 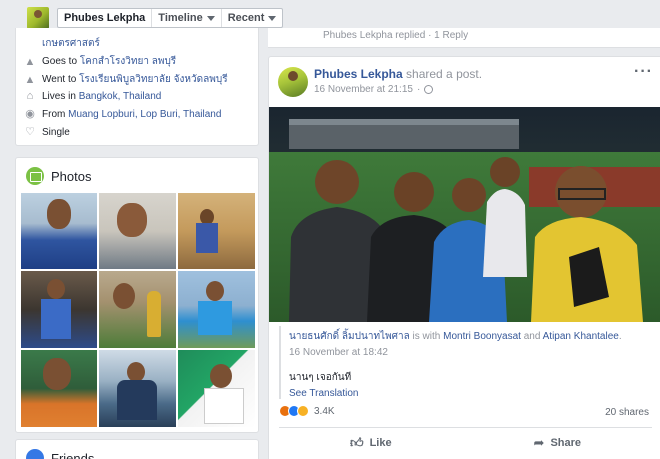 I want to click on see-translation-link: See Translation, so click(x=470, y=393).